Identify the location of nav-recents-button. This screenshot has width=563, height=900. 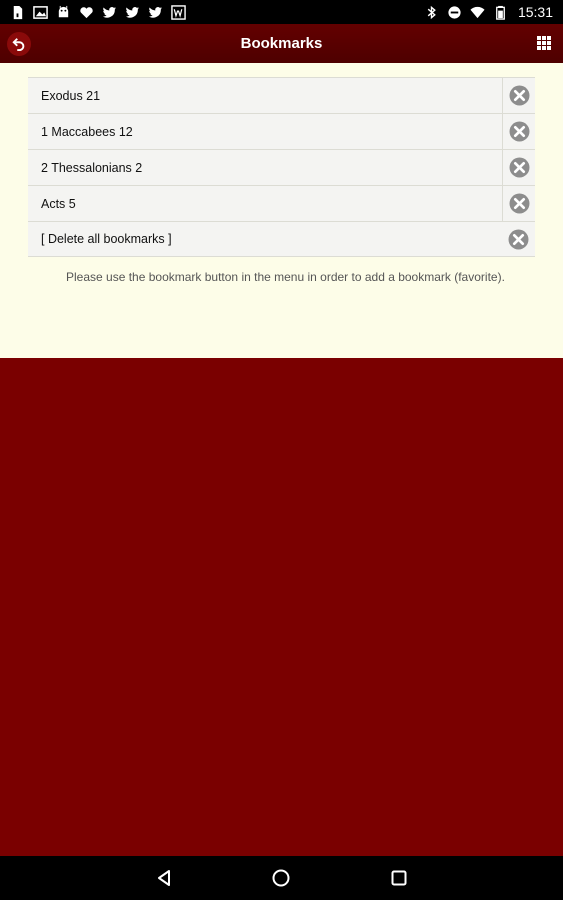
(399, 878).